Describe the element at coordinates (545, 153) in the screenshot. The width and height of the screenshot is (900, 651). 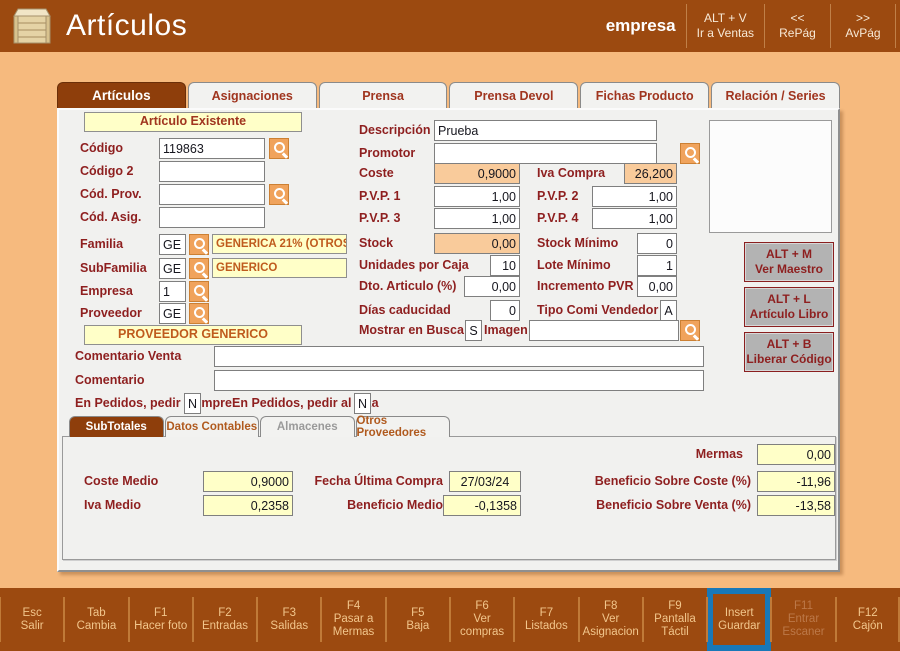
I see `promotor-input` at that location.